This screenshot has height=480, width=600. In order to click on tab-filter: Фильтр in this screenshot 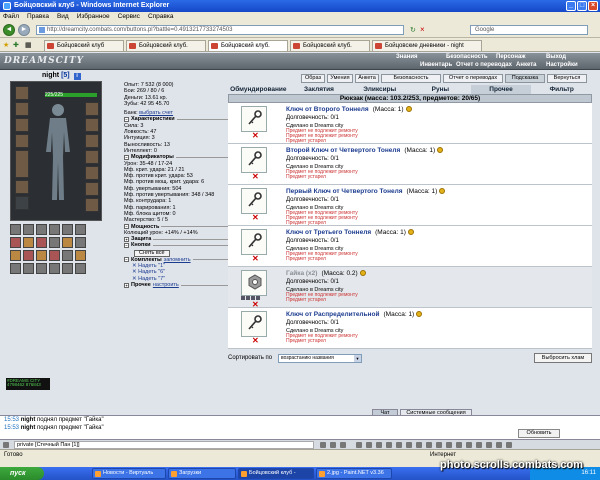, I will do `click(561, 89)`.